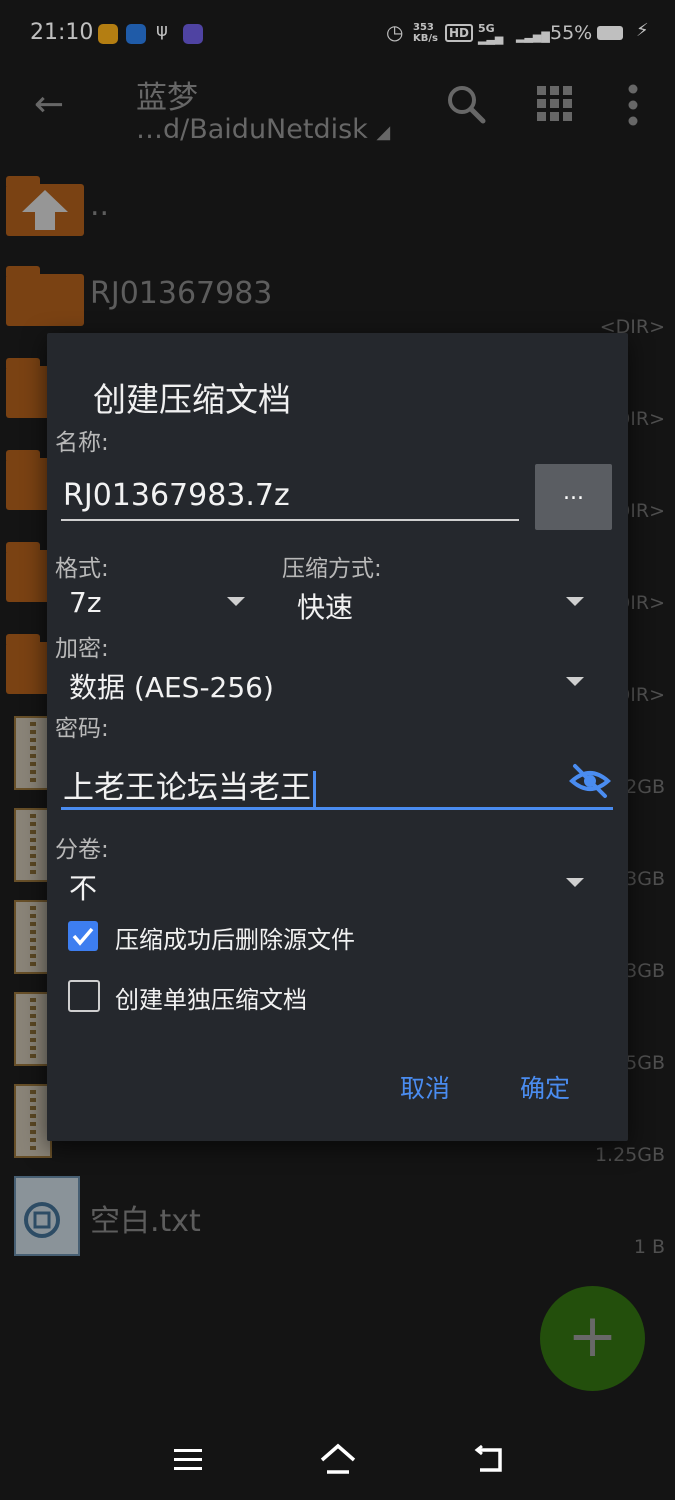 The height and width of the screenshot is (1500, 675). What do you see at coordinates (575, 601) in the screenshot?
I see `method-dropdown-icon` at bounding box center [575, 601].